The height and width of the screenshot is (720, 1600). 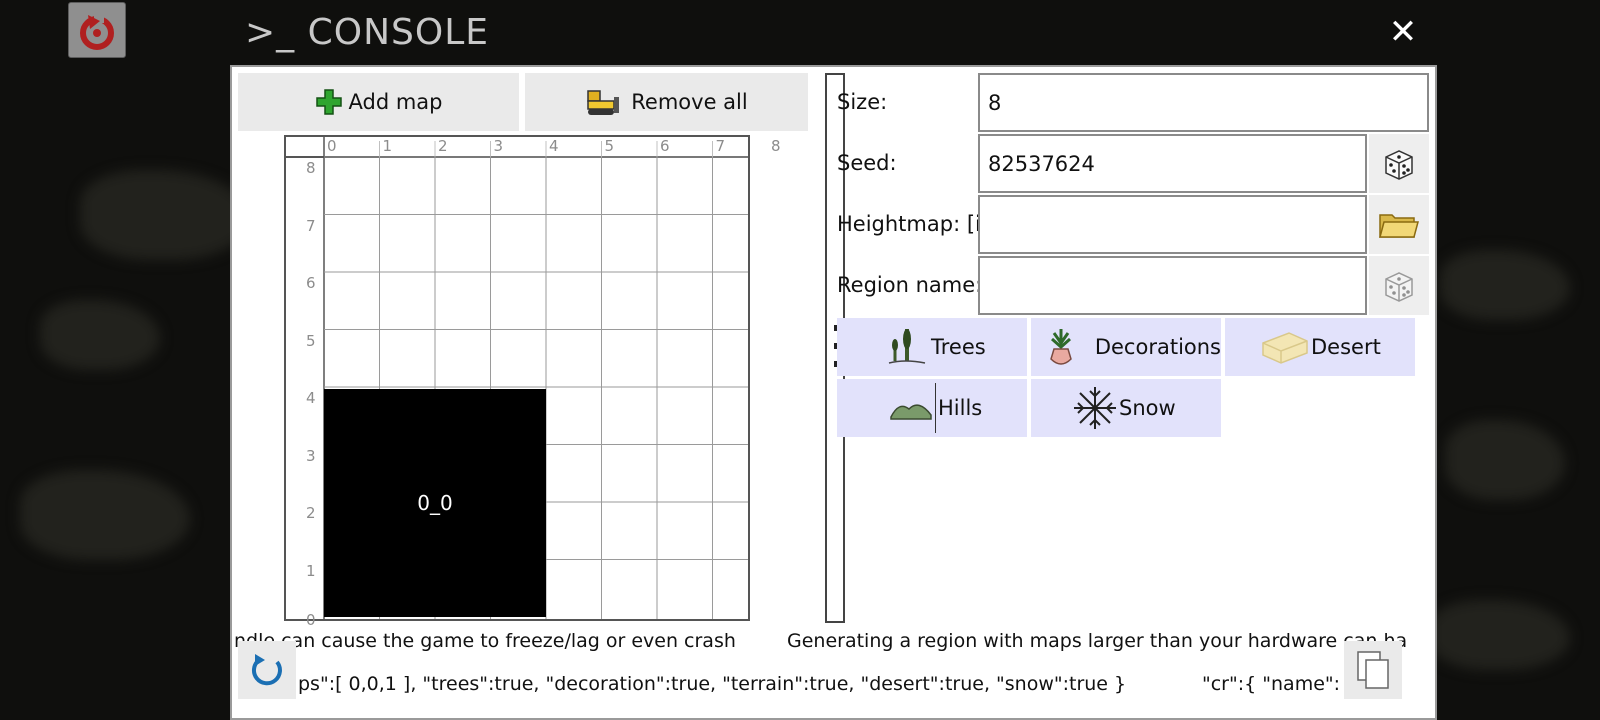 I want to click on regenerate-button, so click(x=97, y=30).